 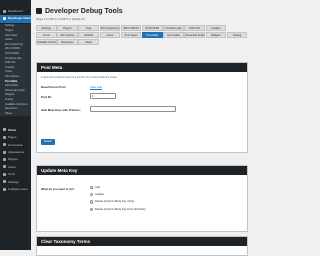 What do you see at coordinates (48, 142) in the screenshot?
I see `search-button: Search` at bounding box center [48, 142].